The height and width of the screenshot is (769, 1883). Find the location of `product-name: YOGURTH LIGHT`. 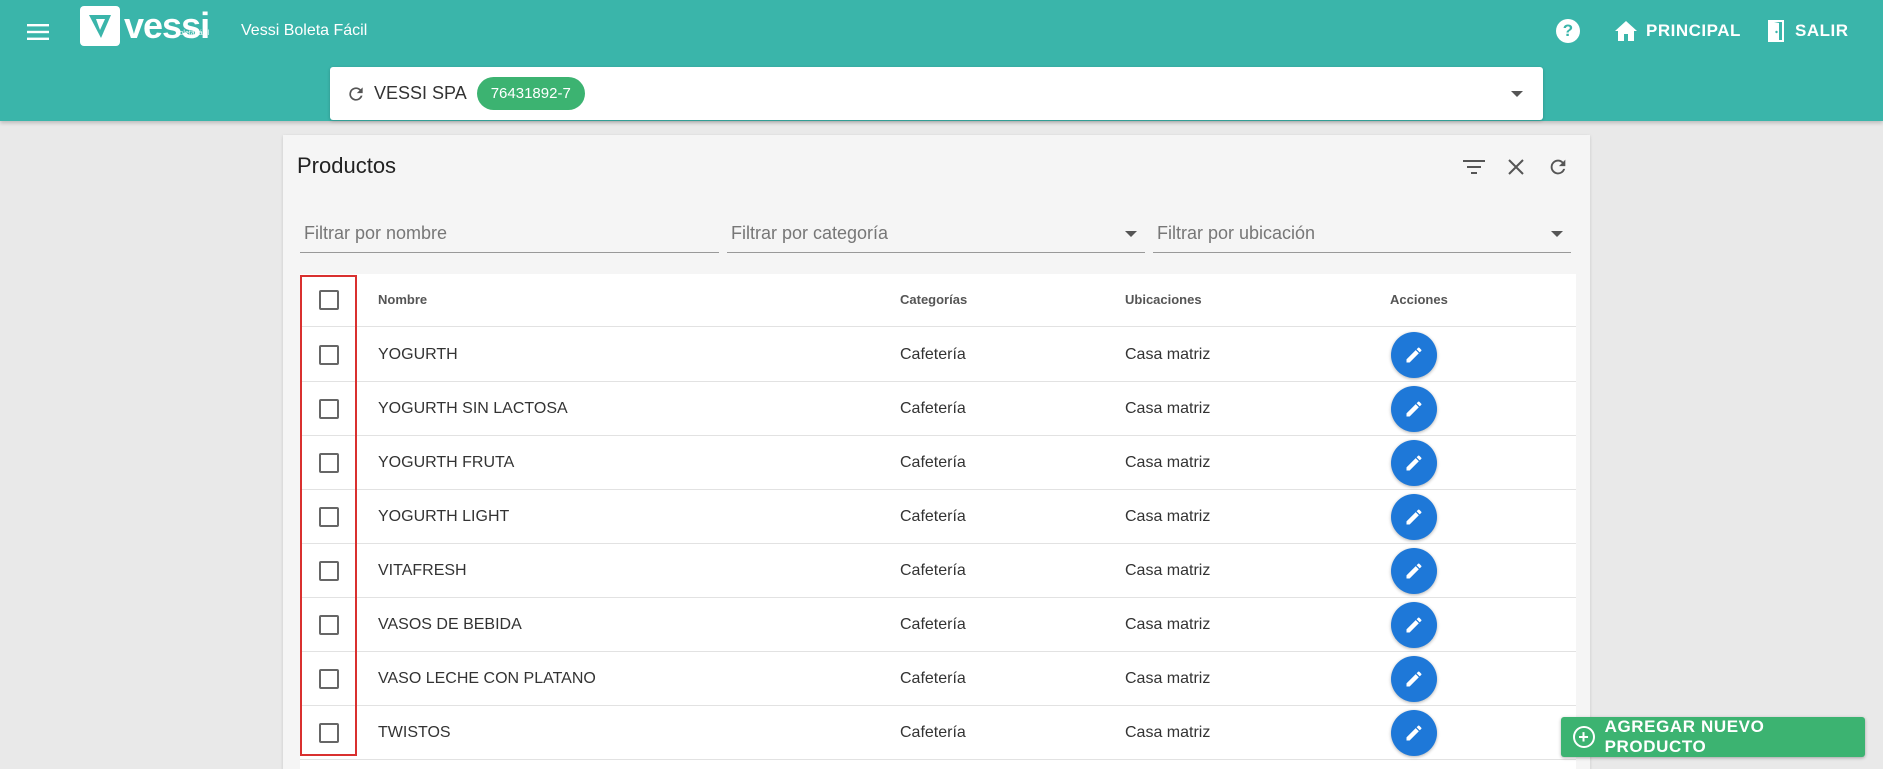

product-name: YOGURTH LIGHT is located at coordinates (444, 516).